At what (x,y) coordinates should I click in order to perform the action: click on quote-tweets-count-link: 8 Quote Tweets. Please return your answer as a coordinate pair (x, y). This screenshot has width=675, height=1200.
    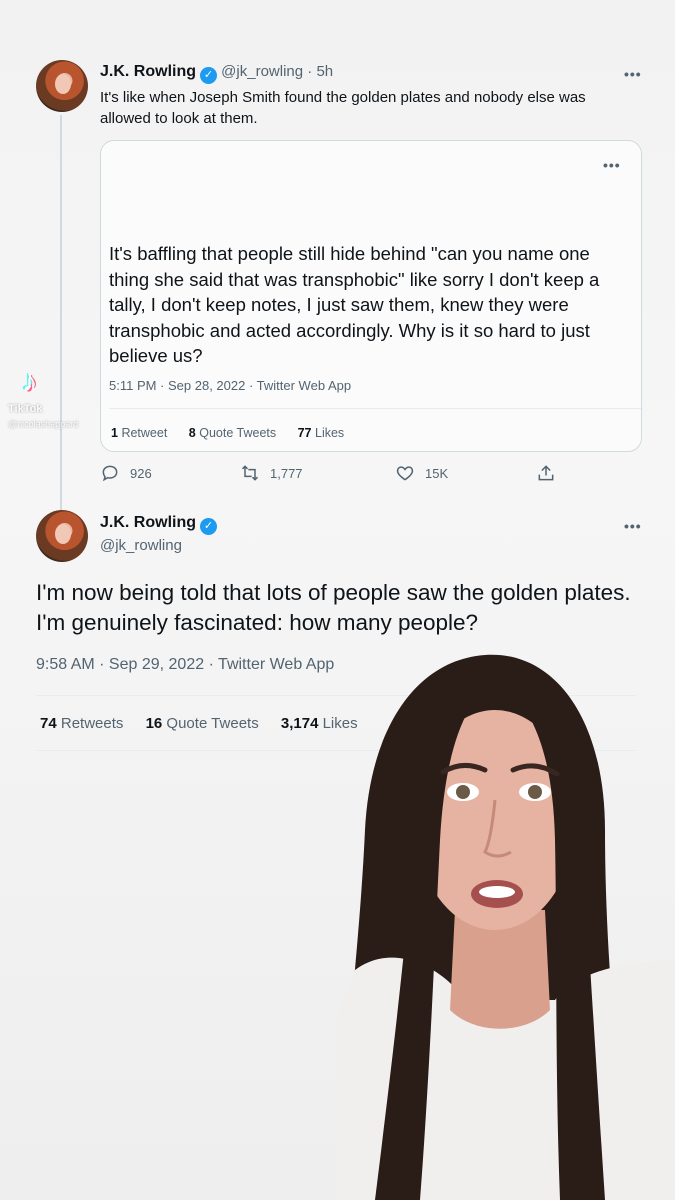
    Looking at the image, I should click on (232, 433).